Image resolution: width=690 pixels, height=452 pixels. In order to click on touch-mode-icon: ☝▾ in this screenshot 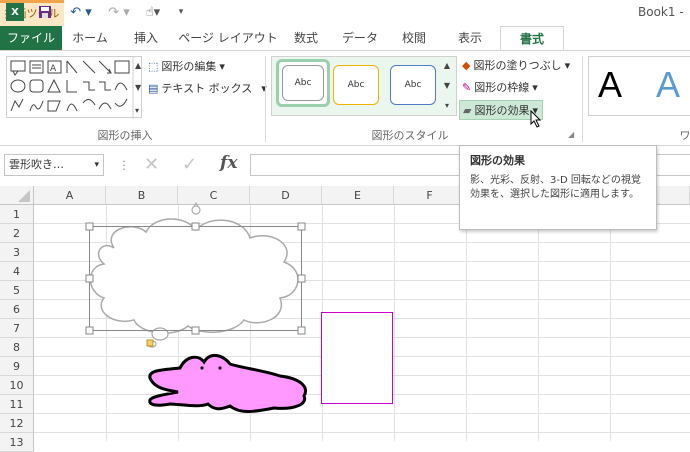, I will do `click(153, 12)`.